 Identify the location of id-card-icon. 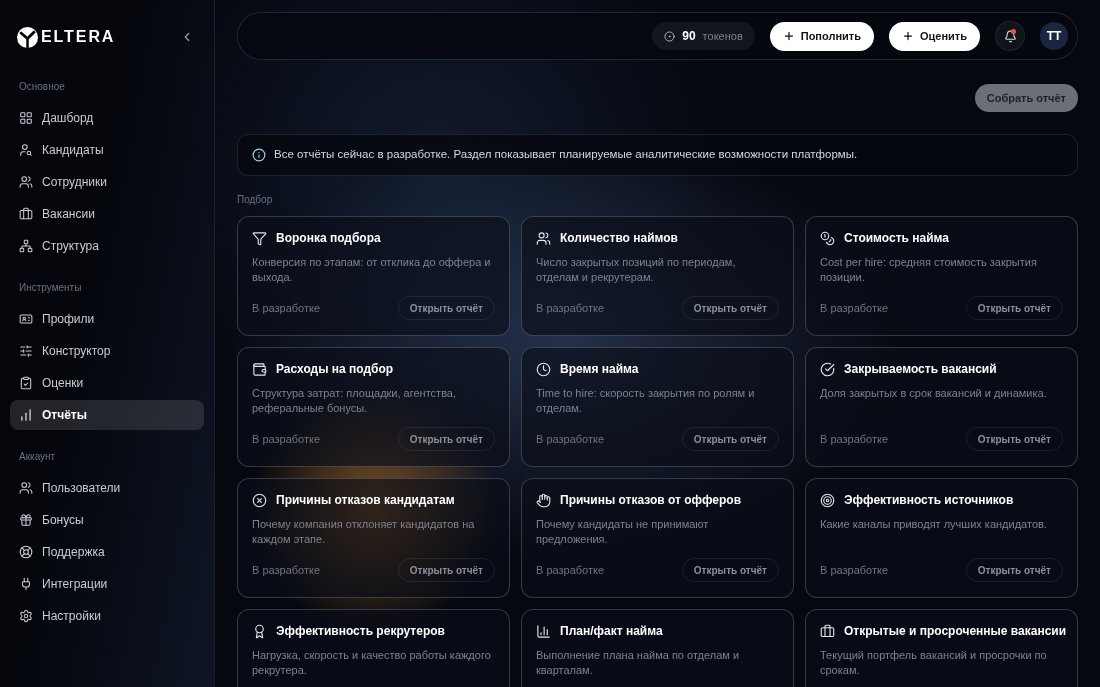
(26, 319).